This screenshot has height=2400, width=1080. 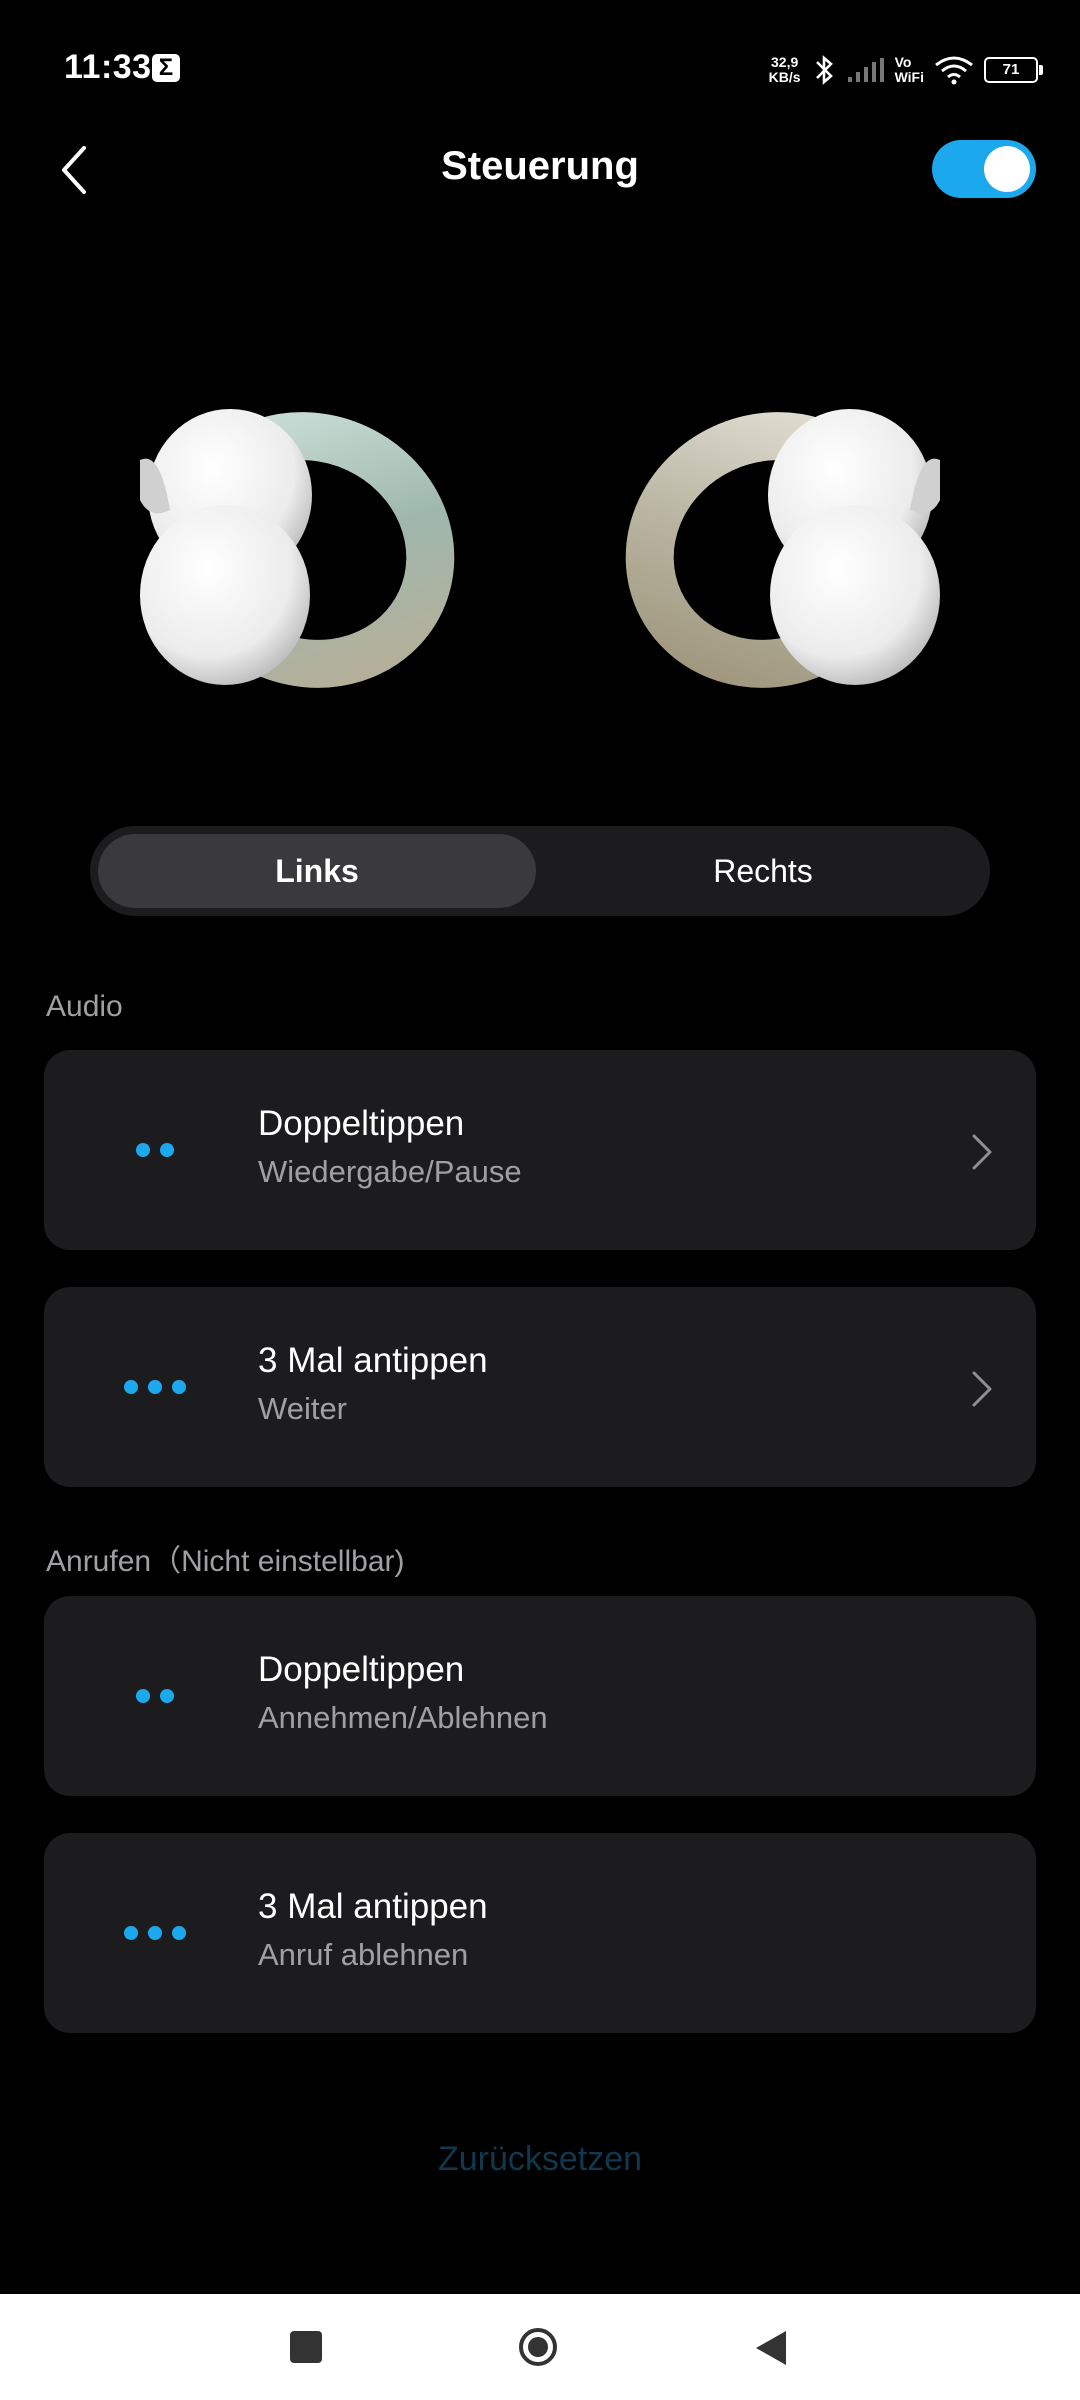 What do you see at coordinates (540, 166) in the screenshot?
I see `page-title: Steuerung` at bounding box center [540, 166].